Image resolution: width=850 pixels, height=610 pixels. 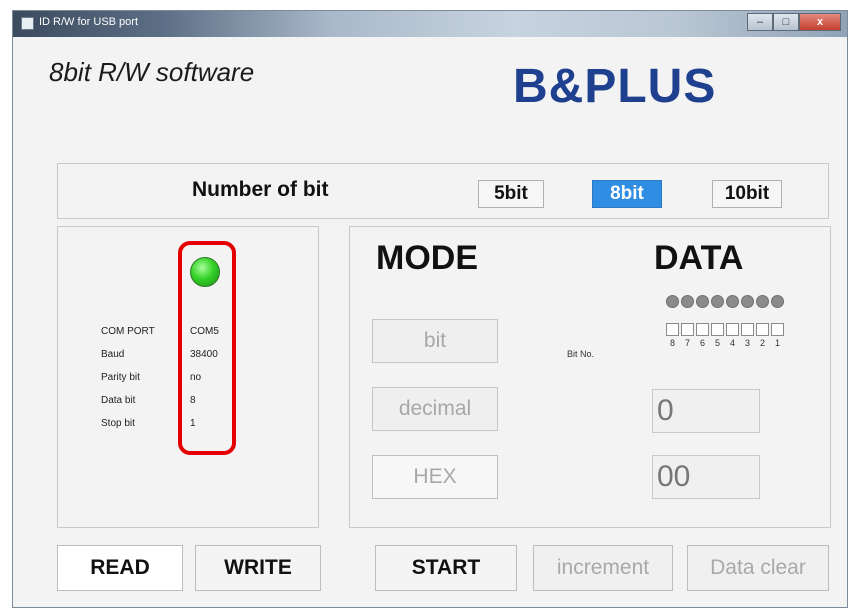 What do you see at coordinates (430, 24) in the screenshot?
I see `title-bar: ID R/W for USB port – □ x` at bounding box center [430, 24].